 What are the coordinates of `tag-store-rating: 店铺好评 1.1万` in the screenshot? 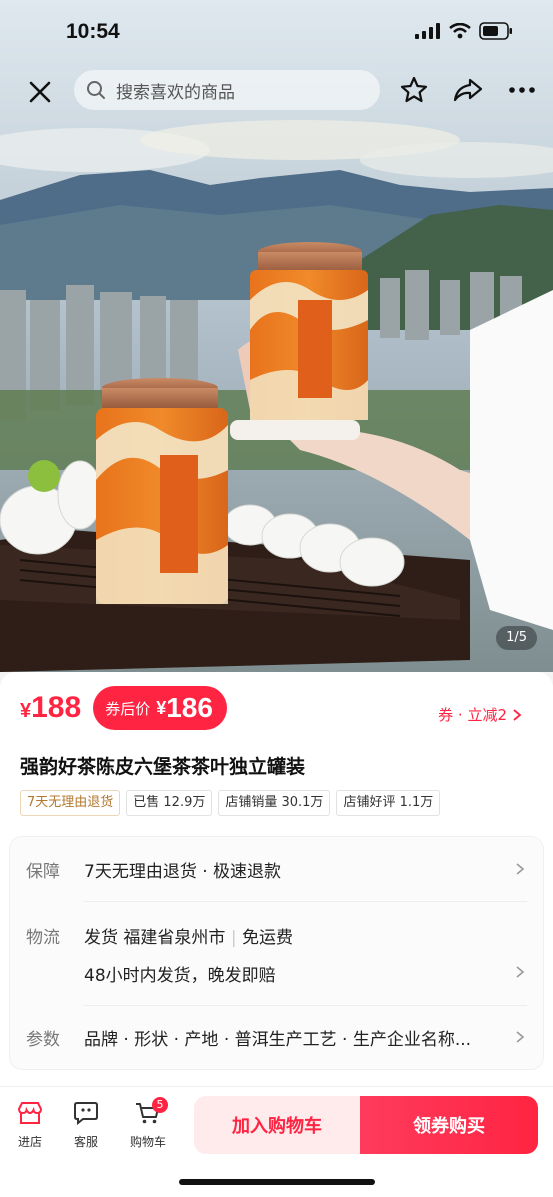 It's located at (388, 803).